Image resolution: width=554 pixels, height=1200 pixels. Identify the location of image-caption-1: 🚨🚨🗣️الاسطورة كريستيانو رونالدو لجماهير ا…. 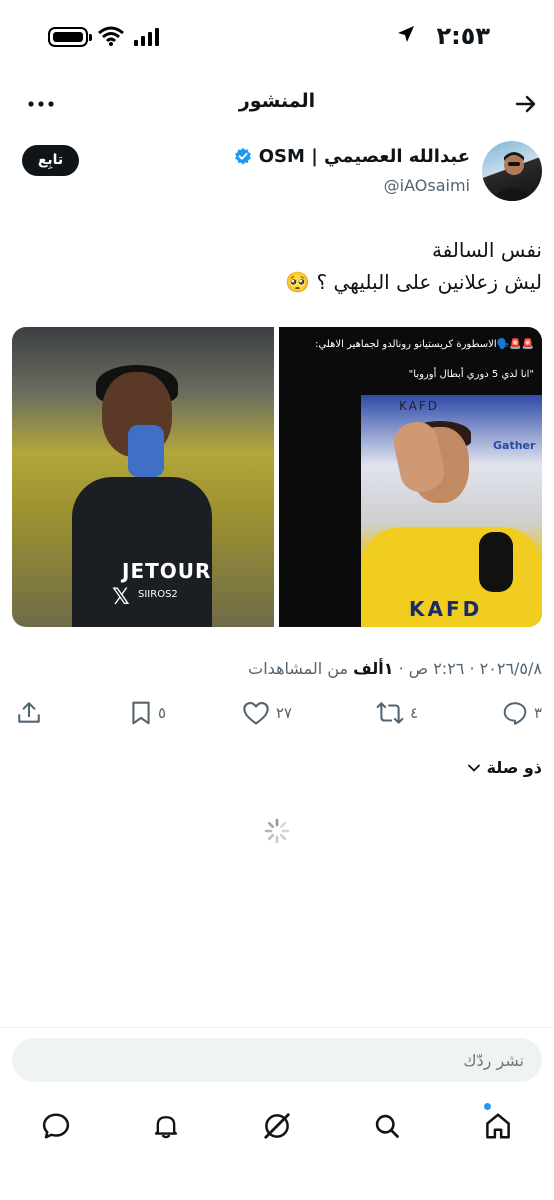
(424, 344).